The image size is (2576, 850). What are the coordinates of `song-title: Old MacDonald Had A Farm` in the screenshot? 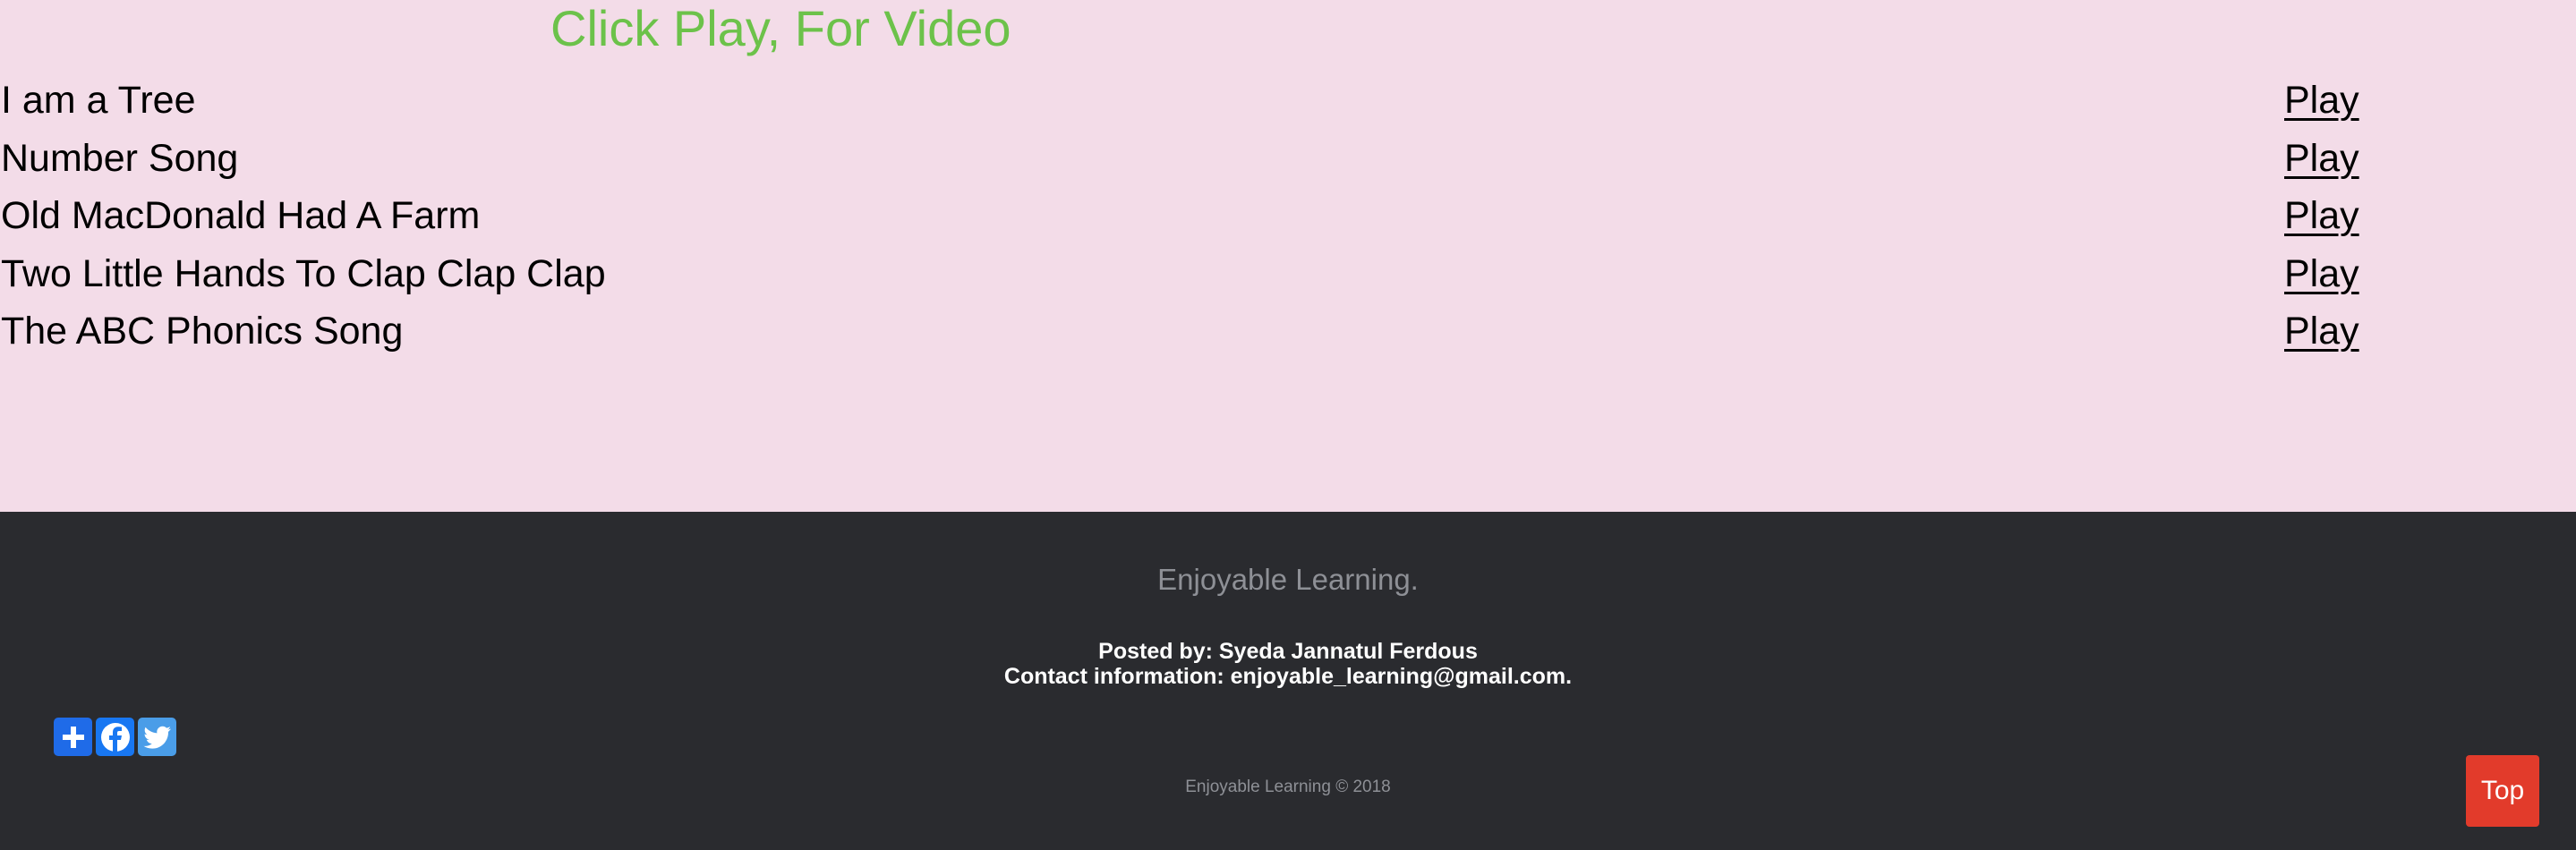 It's located at (241, 215).